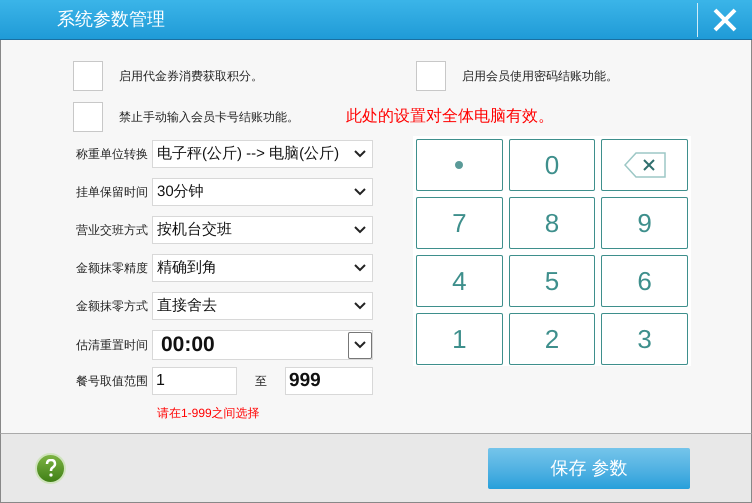 The width and height of the screenshot is (752, 503). I want to click on keypad-key: 7, so click(459, 223).